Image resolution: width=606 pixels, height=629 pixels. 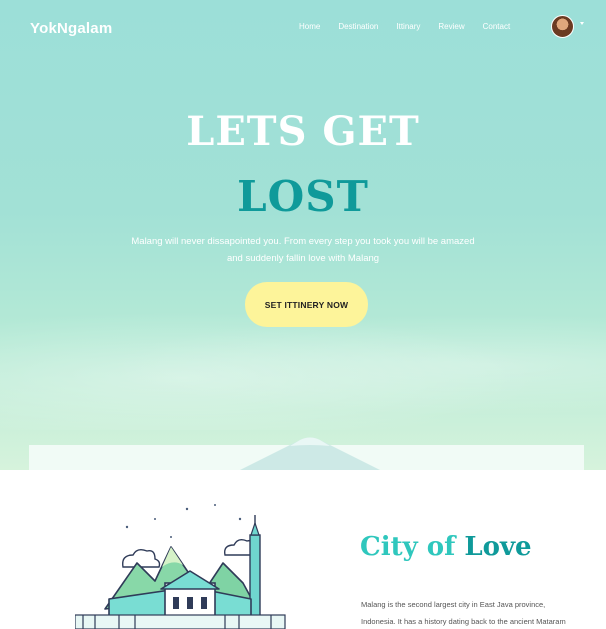 What do you see at coordinates (408, 26) in the screenshot?
I see `nav-ittinary: Ittinary` at bounding box center [408, 26].